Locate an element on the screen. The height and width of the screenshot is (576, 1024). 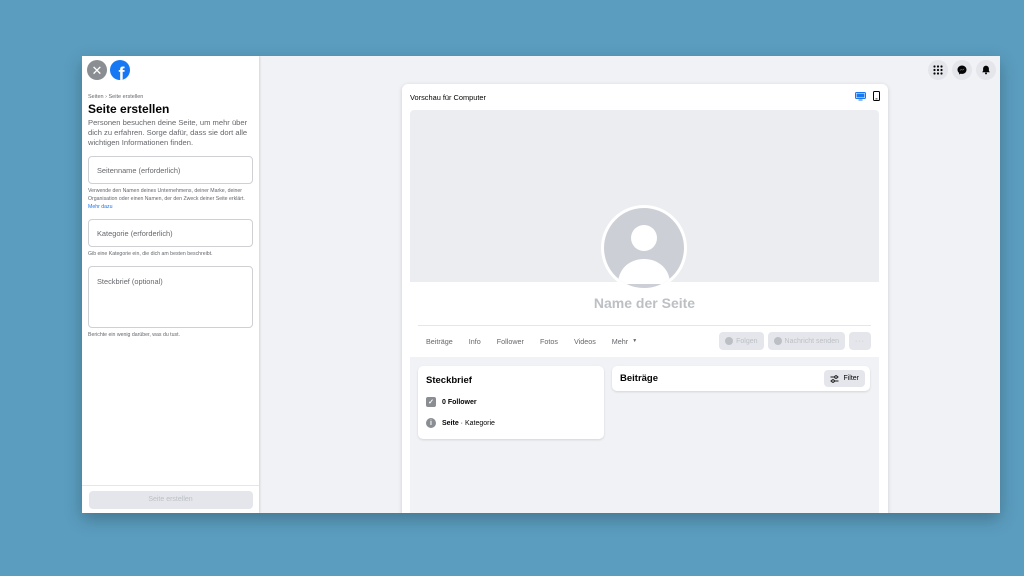
posts-title: Beiträge is located at coordinates (639, 378).